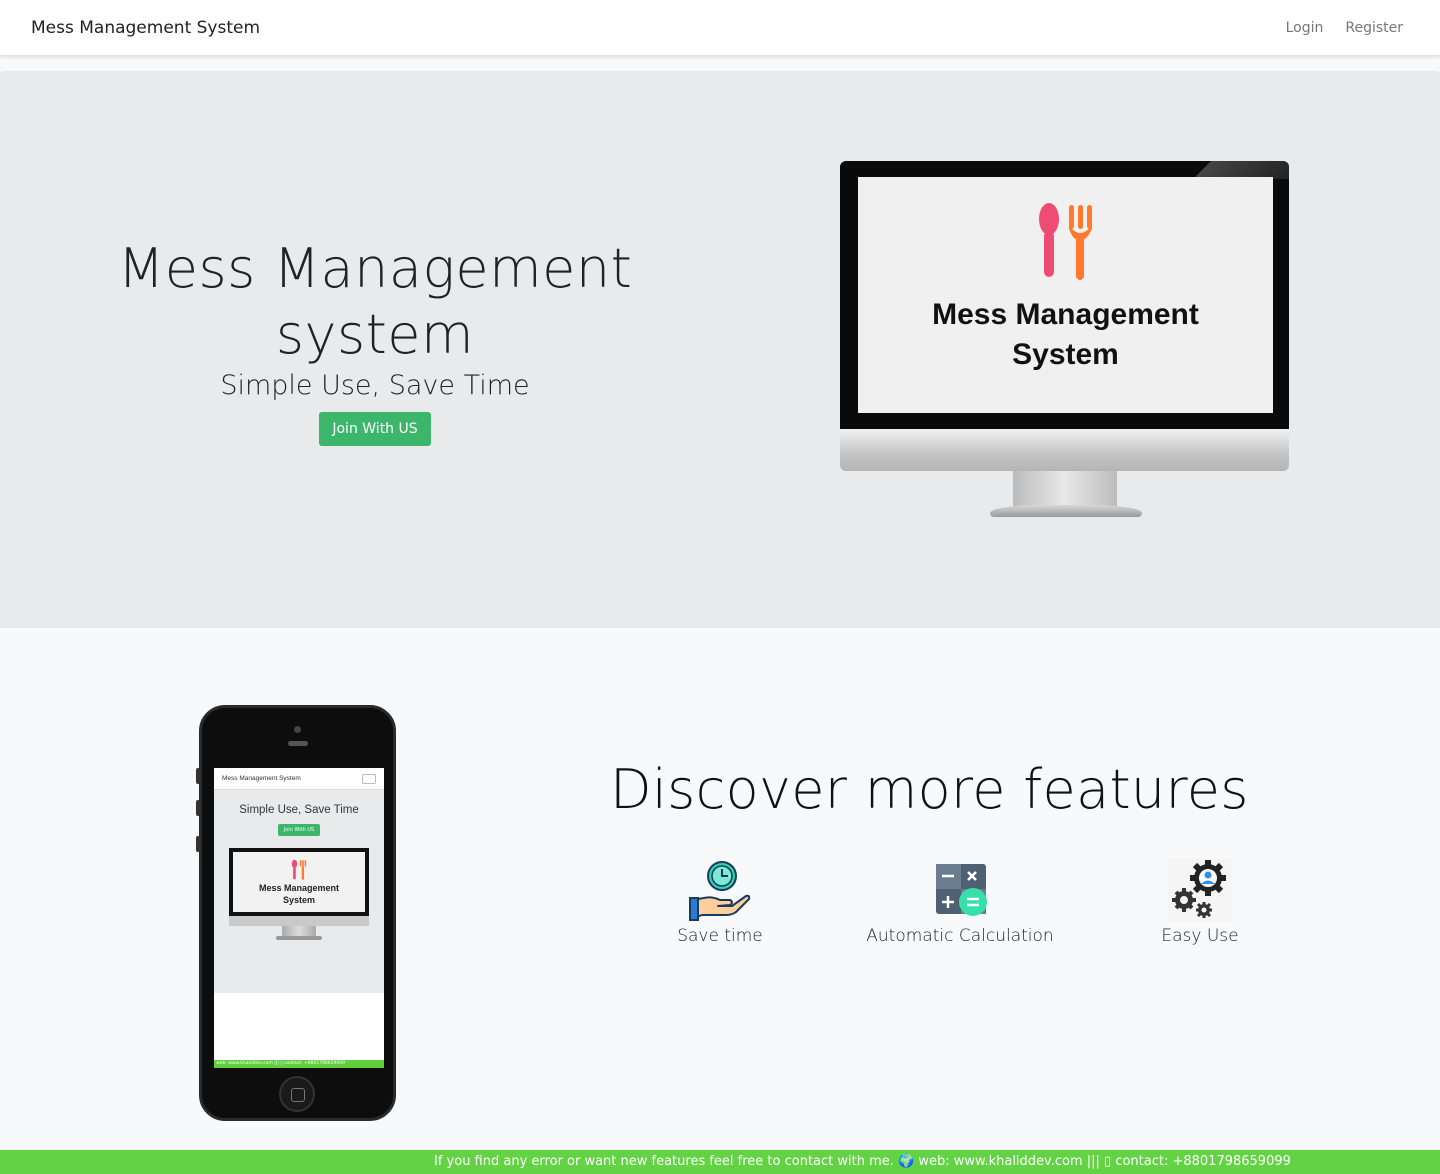 The width and height of the screenshot is (1440, 1174). What do you see at coordinates (299, 888) in the screenshot?
I see `phone-monitor-title-line1: Mess Management` at bounding box center [299, 888].